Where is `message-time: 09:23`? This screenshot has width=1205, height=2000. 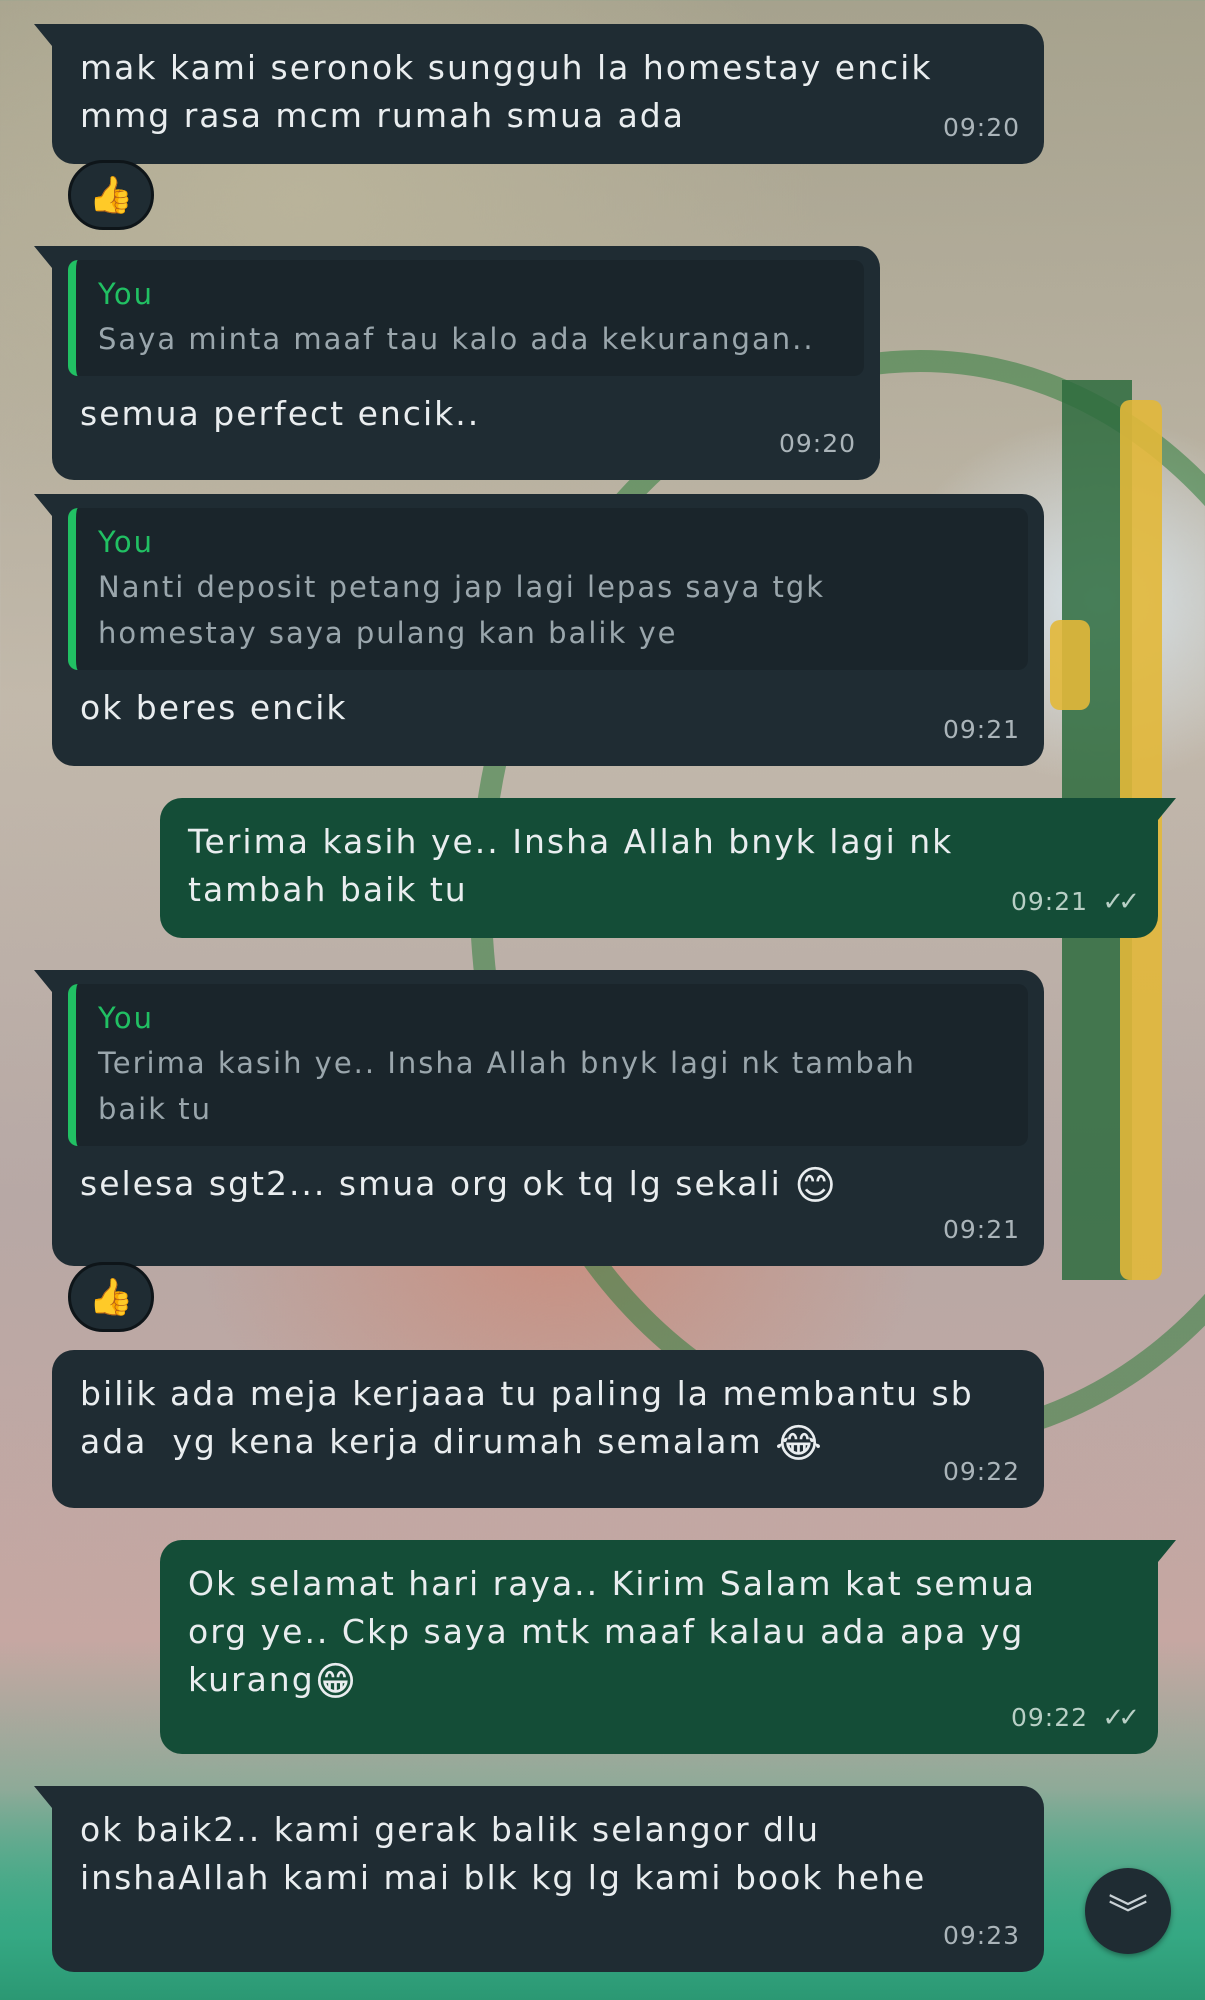
message-time: 09:23 is located at coordinates (981, 1935).